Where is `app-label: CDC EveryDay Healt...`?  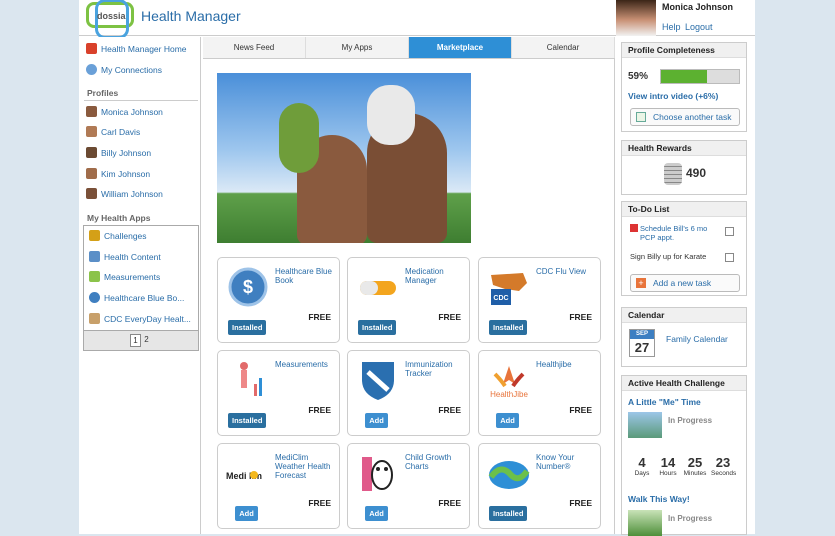
app-label: CDC EveryDay Healt... is located at coordinates (147, 318).